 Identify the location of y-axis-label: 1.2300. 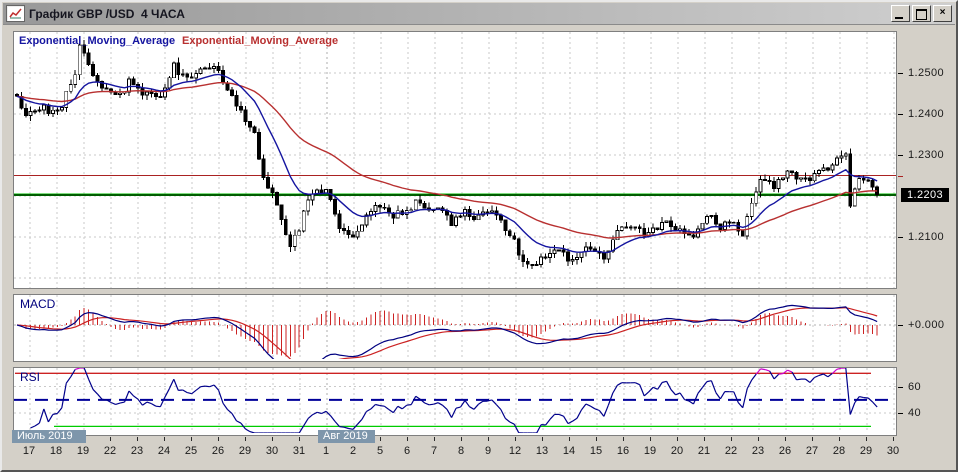
(926, 155).